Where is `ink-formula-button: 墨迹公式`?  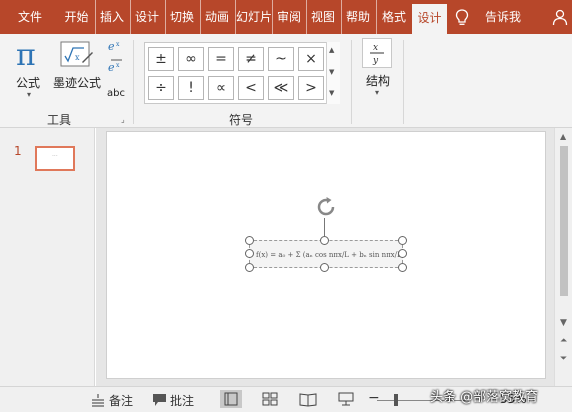 ink-formula-button: 墨迹公式 is located at coordinates (77, 82).